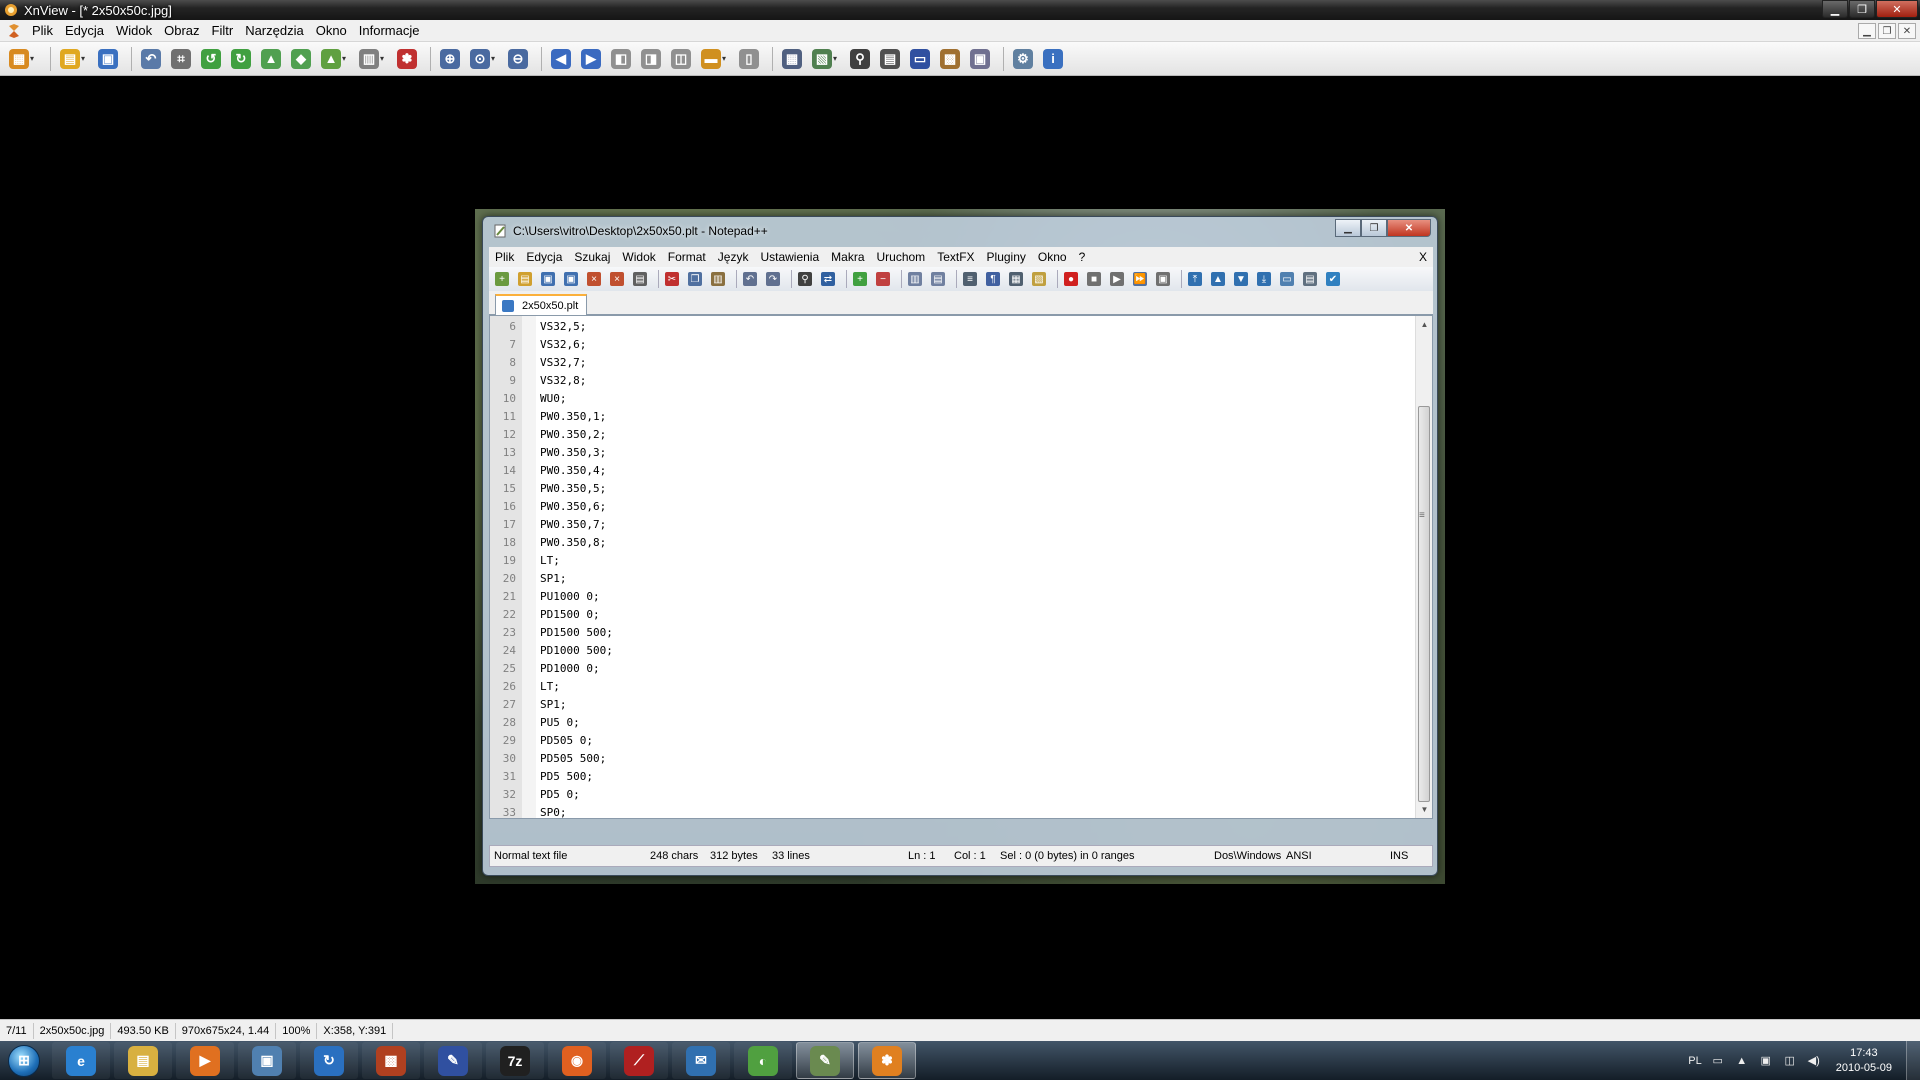 The image size is (1920, 1080). What do you see at coordinates (84, 30) in the screenshot?
I see `menu-edycja: Edycja` at bounding box center [84, 30].